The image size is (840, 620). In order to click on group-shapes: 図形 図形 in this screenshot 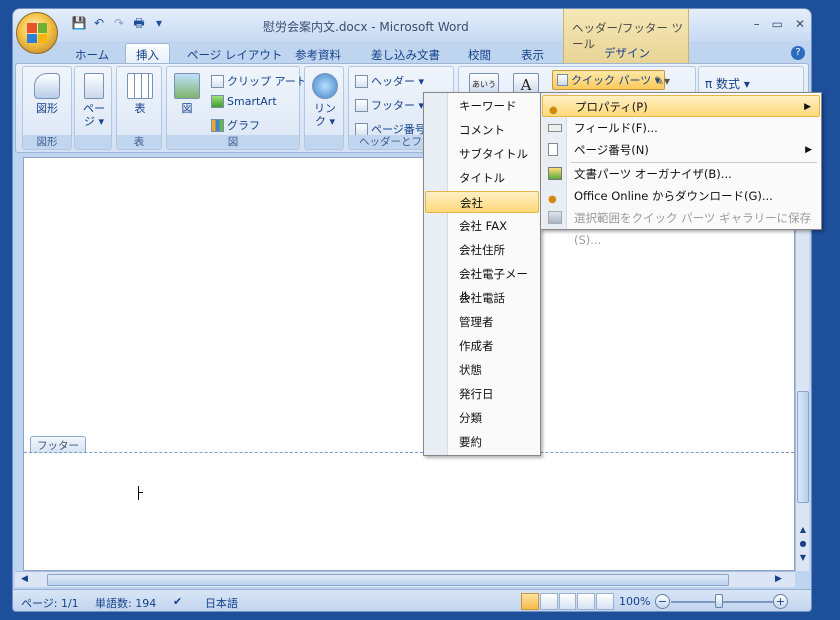, I will do `click(47, 108)`.